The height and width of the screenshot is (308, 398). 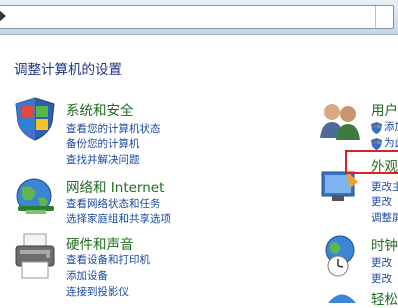 What do you see at coordinates (103, 143) in the screenshot?
I see `link-backup: 备份您的计算机` at bounding box center [103, 143].